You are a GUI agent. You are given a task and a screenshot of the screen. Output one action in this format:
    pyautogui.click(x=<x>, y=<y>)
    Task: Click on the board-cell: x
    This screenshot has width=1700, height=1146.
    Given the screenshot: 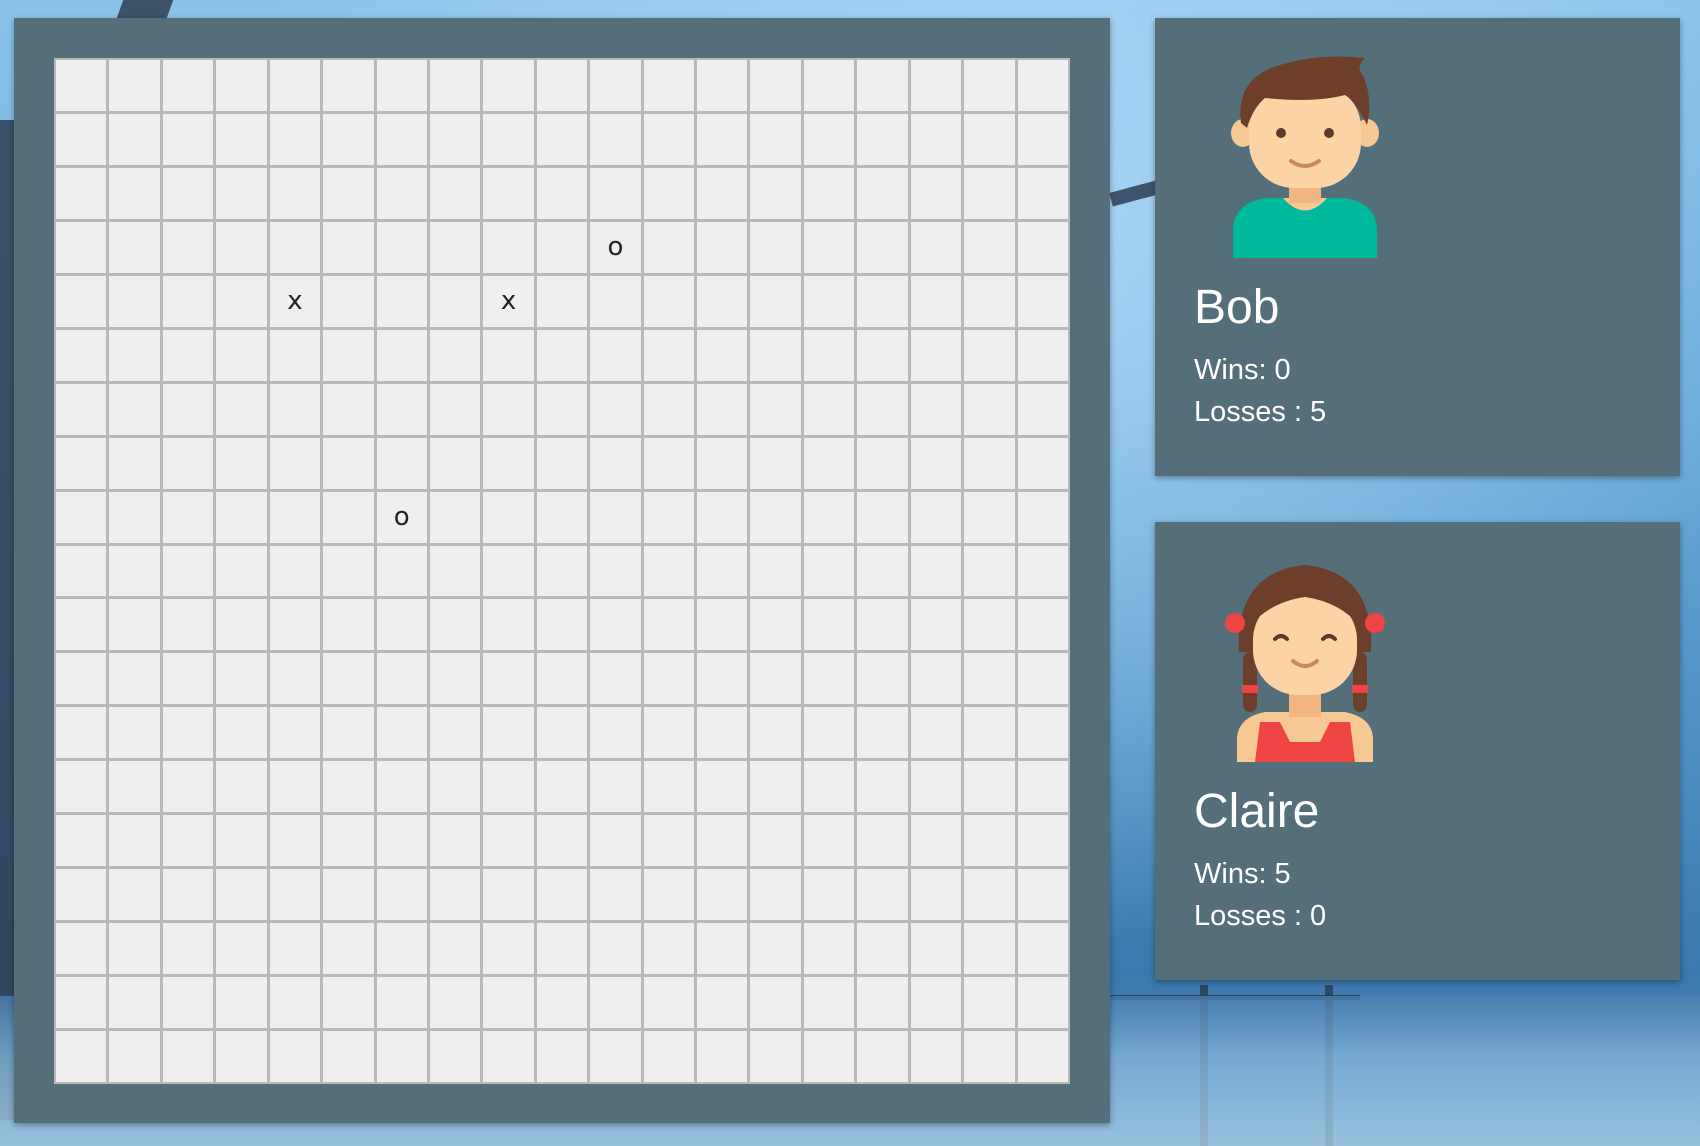 What is the action you would take?
    pyautogui.click(x=508, y=301)
    